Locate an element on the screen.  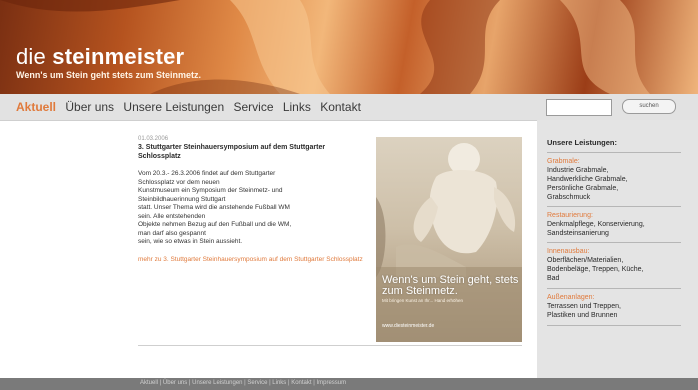
article-date: 01.03.2006 is located at coordinates (153, 139).